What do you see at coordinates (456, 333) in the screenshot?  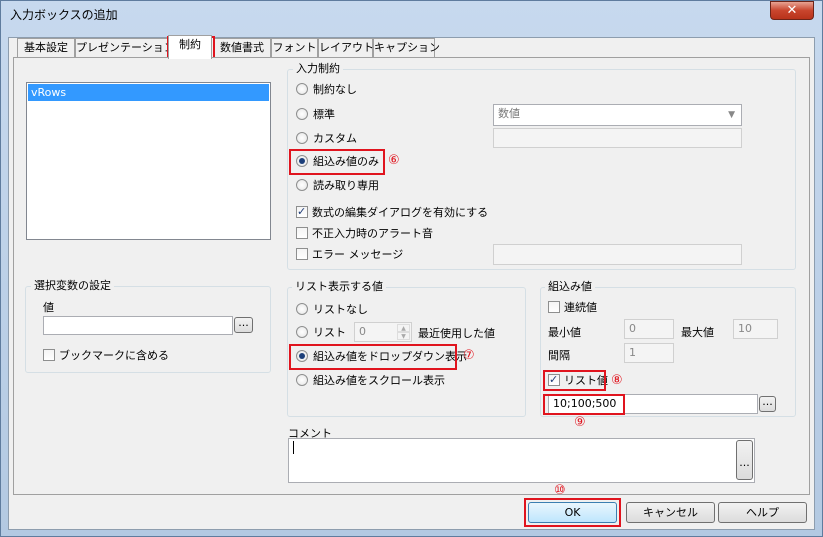 I see `recent-values-label: 最近使用した値` at bounding box center [456, 333].